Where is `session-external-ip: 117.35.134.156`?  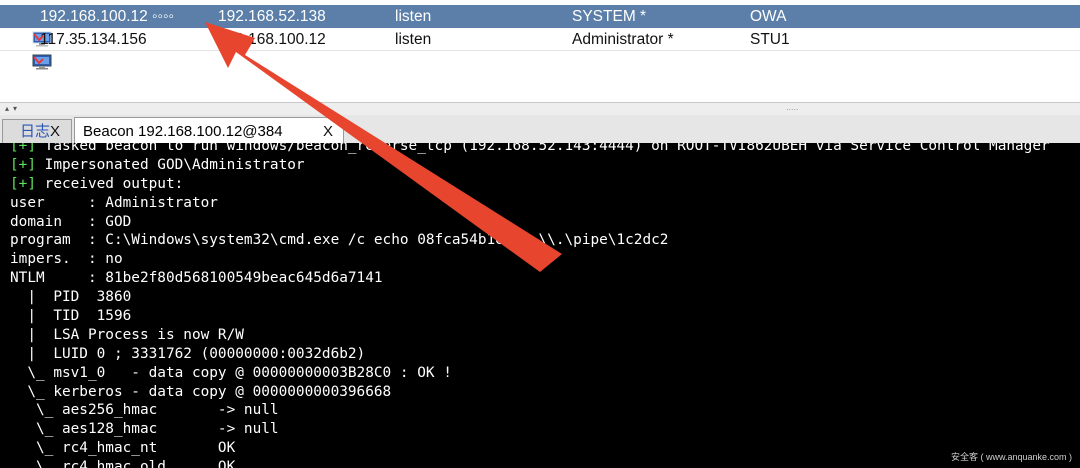 session-external-ip: 117.35.134.156 is located at coordinates (93, 39).